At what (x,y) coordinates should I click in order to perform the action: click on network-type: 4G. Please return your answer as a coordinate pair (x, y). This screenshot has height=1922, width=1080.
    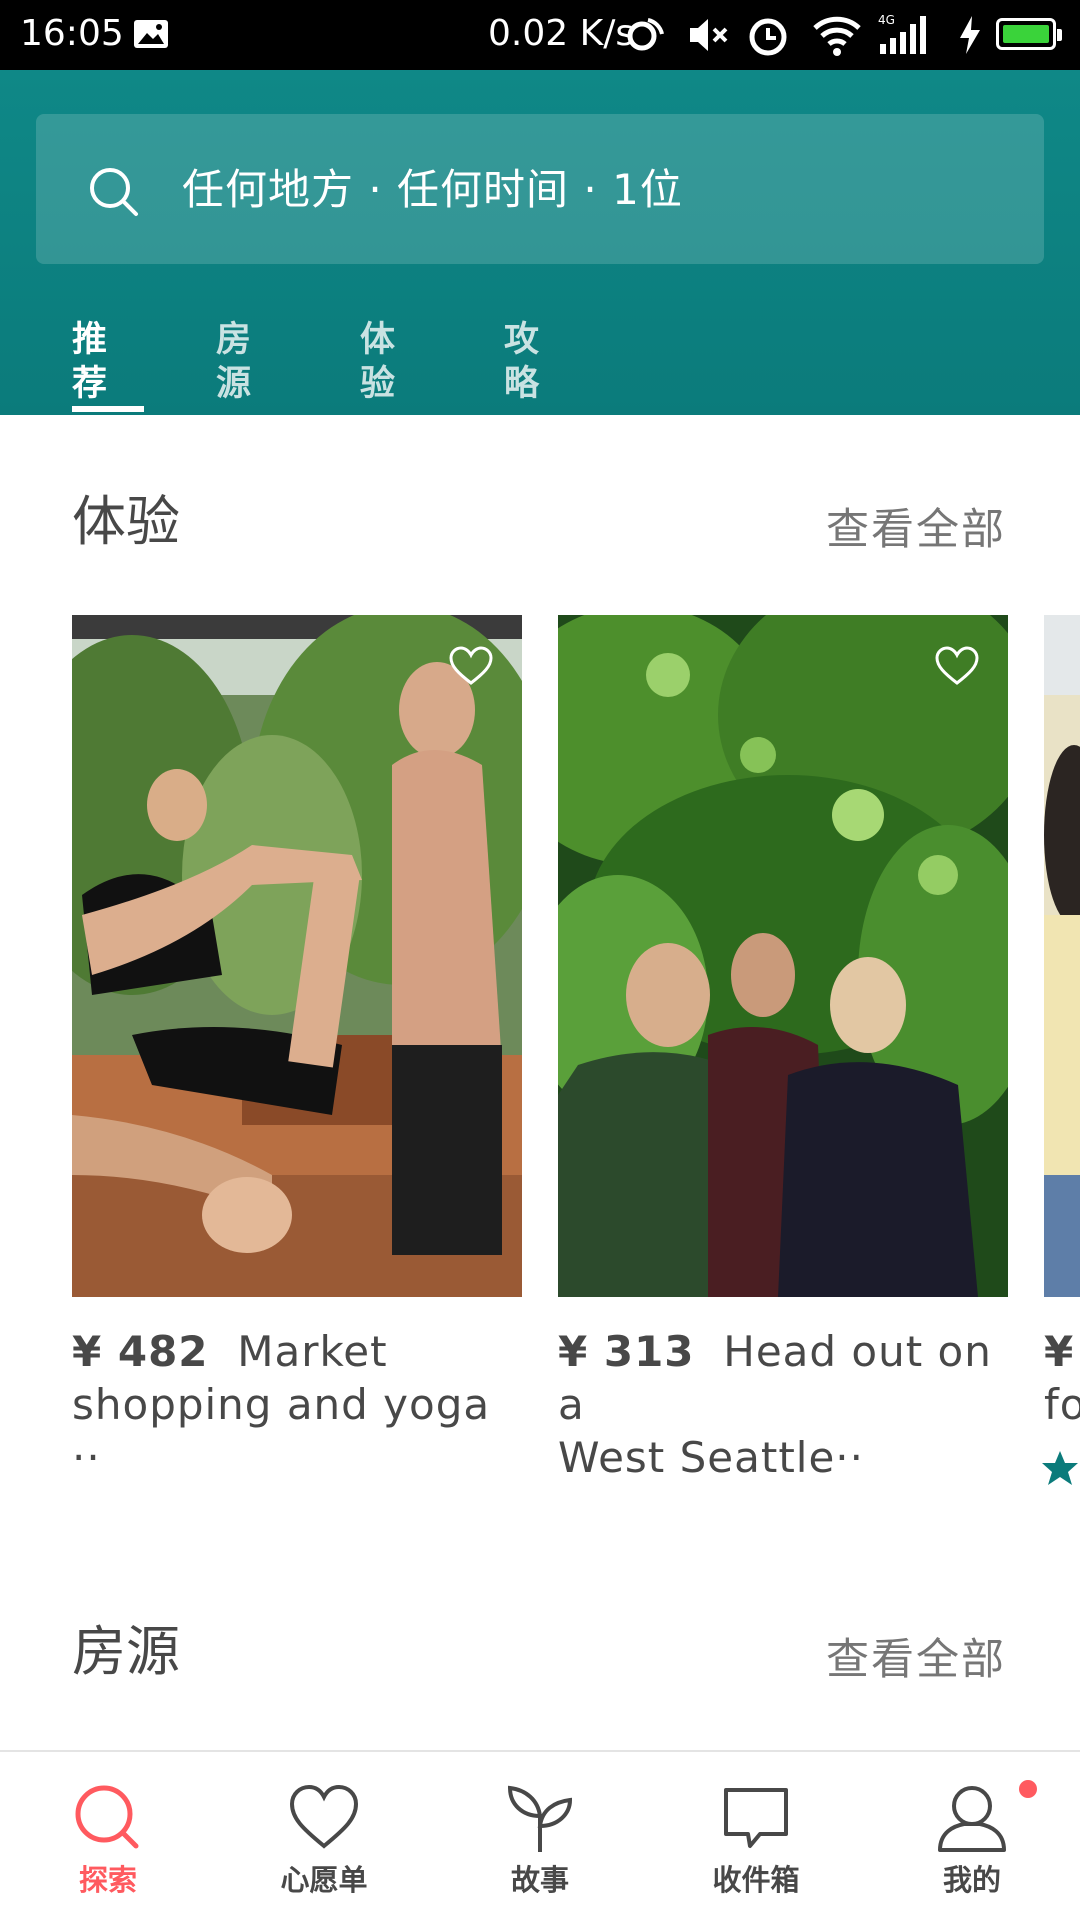
    Looking at the image, I should click on (886, 20).